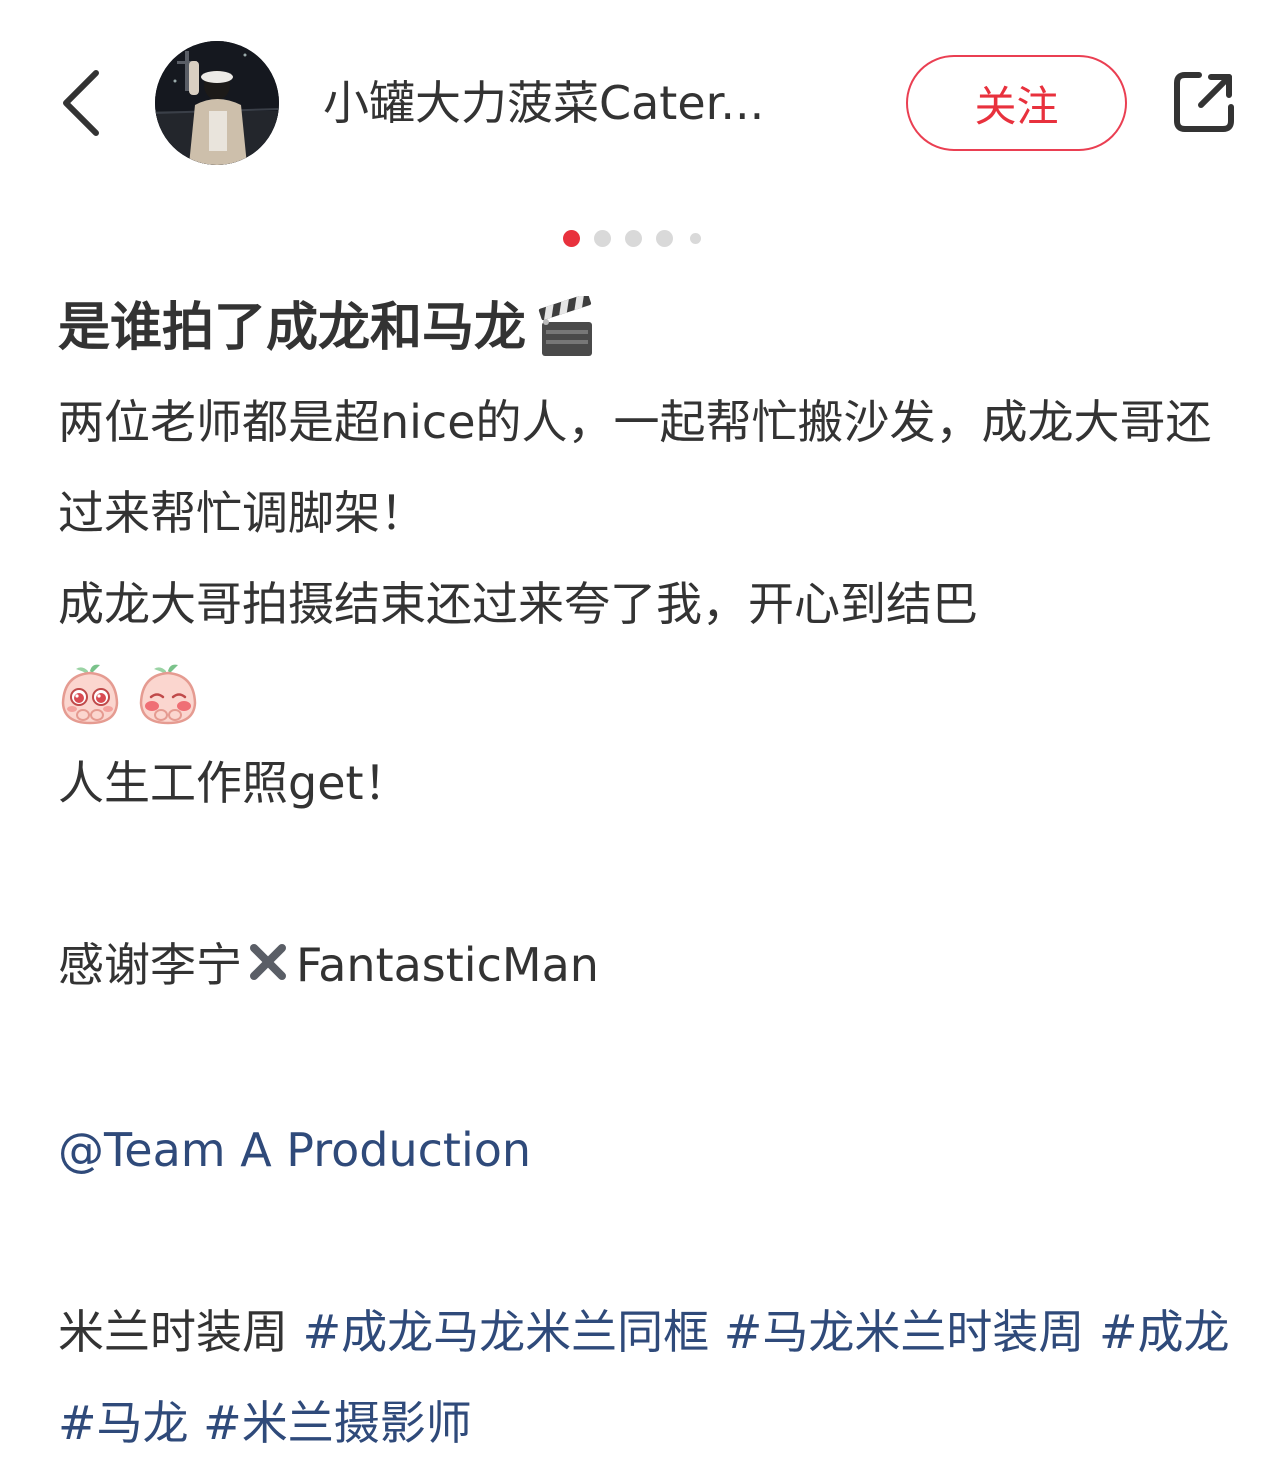 This screenshot has width=1280, height=1479. I want to click on mention-link: @Team A Production, so click(648, 1150).